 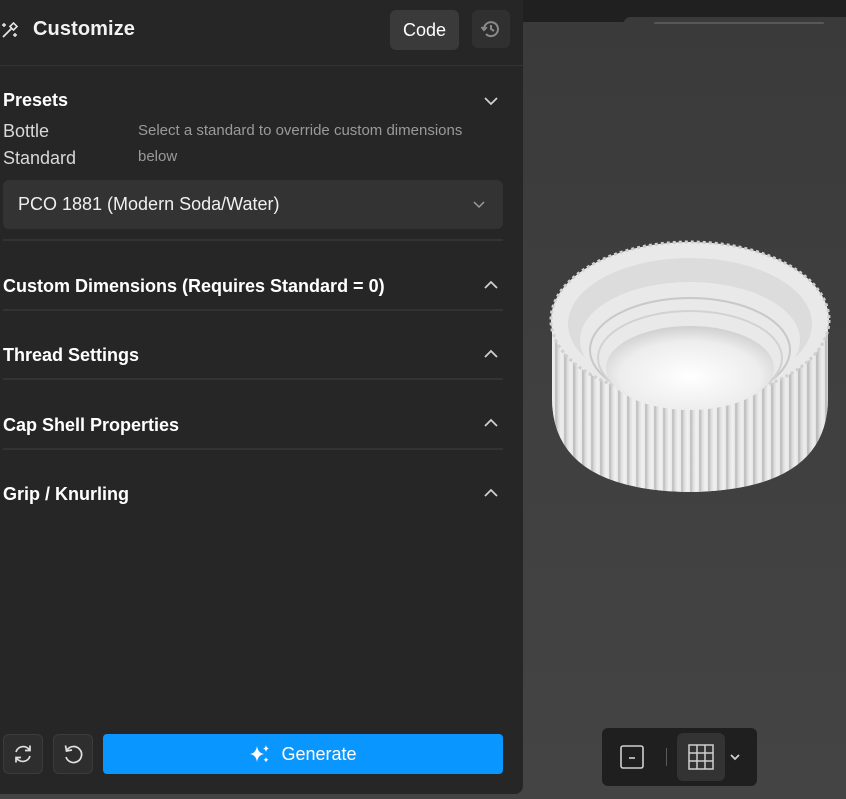 I want to click on history-icon, so click(x=489, y=29).